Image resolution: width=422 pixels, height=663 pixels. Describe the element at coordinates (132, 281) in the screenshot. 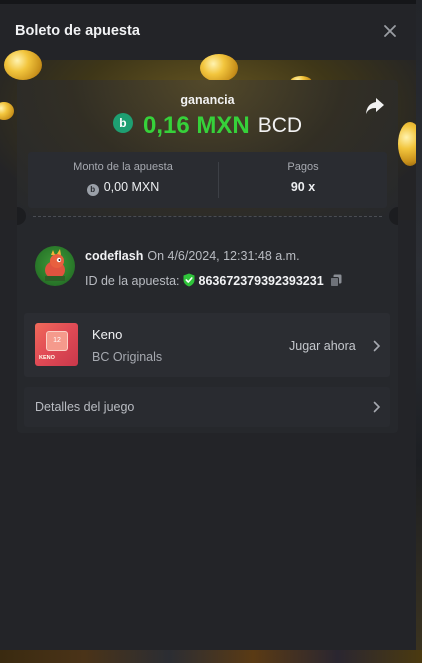

I see `bet-id-label: ID de la apuesta:` at that location.